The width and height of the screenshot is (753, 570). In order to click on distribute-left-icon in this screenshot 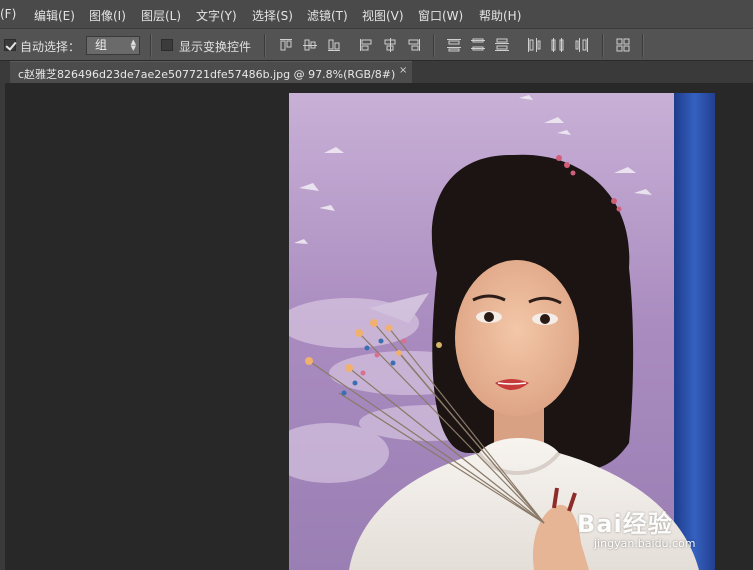, I will do `click(534, 45)`.